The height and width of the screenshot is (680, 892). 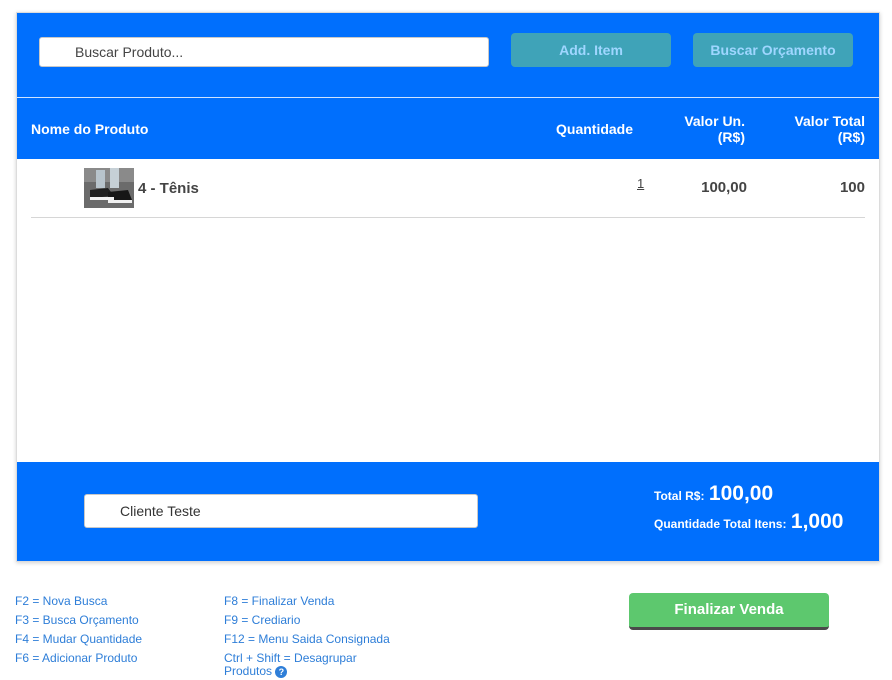 I want to click on shortcut-item-ungroup: Ctrl + Shift = Desagrupar Produtos ?, so click(x=319, y=665).